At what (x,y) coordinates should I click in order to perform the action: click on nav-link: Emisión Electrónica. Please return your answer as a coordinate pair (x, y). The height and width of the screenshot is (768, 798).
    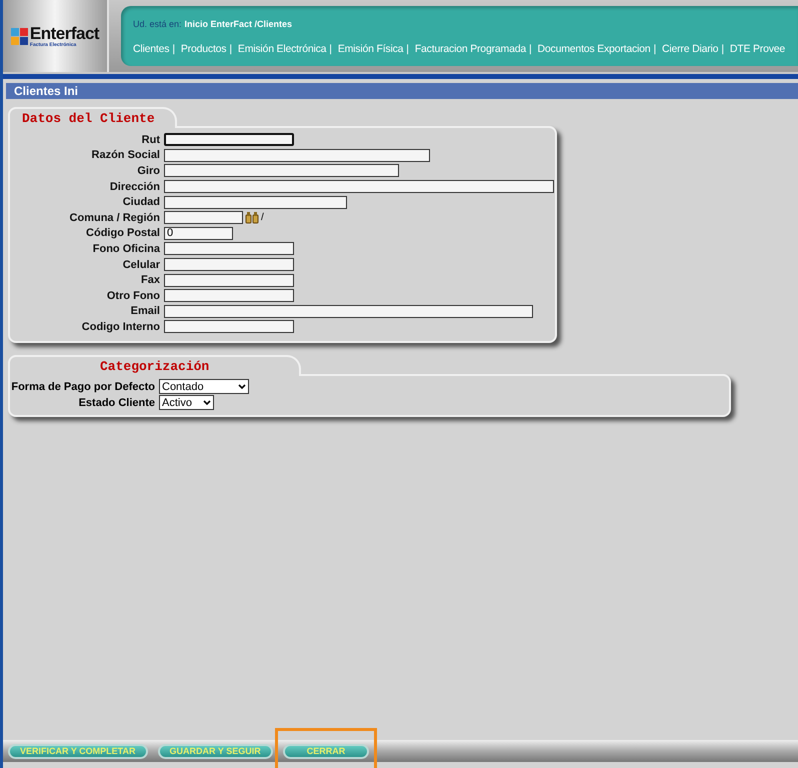
    Looking at the image, I should click on (282, 49).